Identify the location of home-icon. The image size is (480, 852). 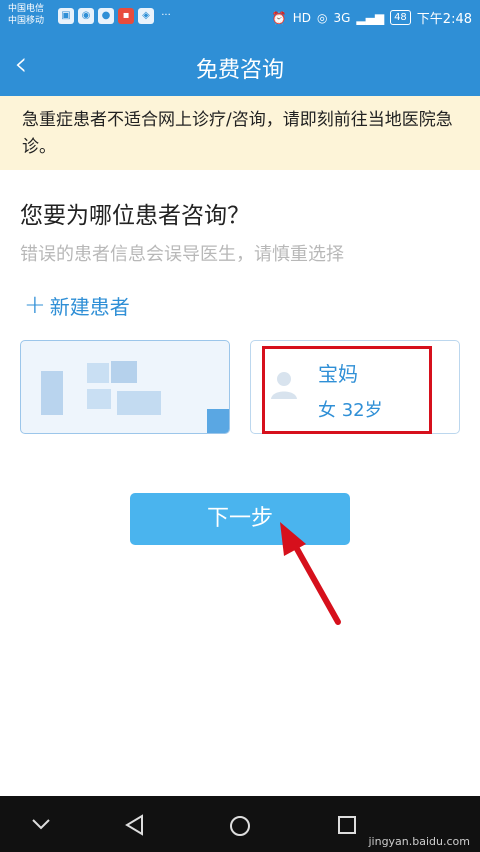
(240, 826).